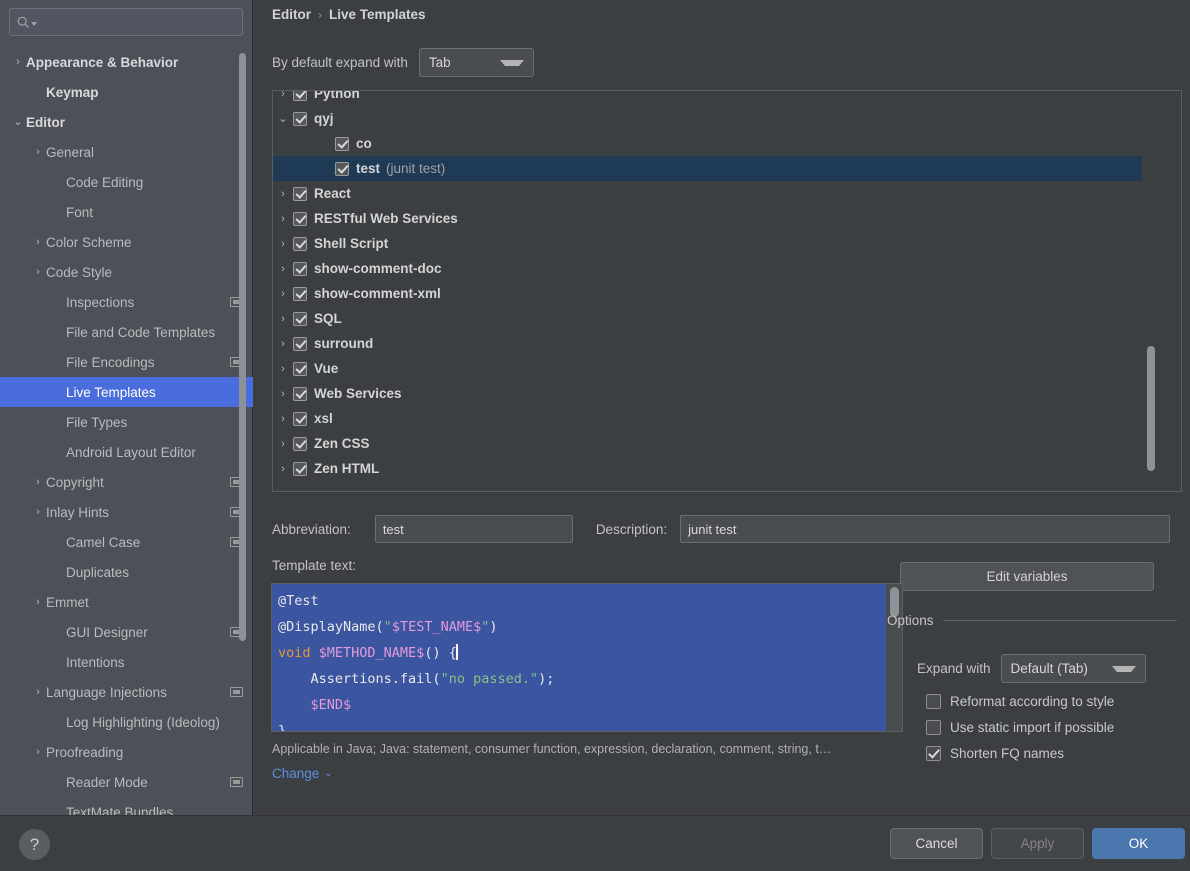 Image resolution: width=1190 pixels, height=871 pixels. What do you see at coordinates (936, 843) in the screenshot?
I see `cancel-button: Cancel` at bounding box center [936, 843].